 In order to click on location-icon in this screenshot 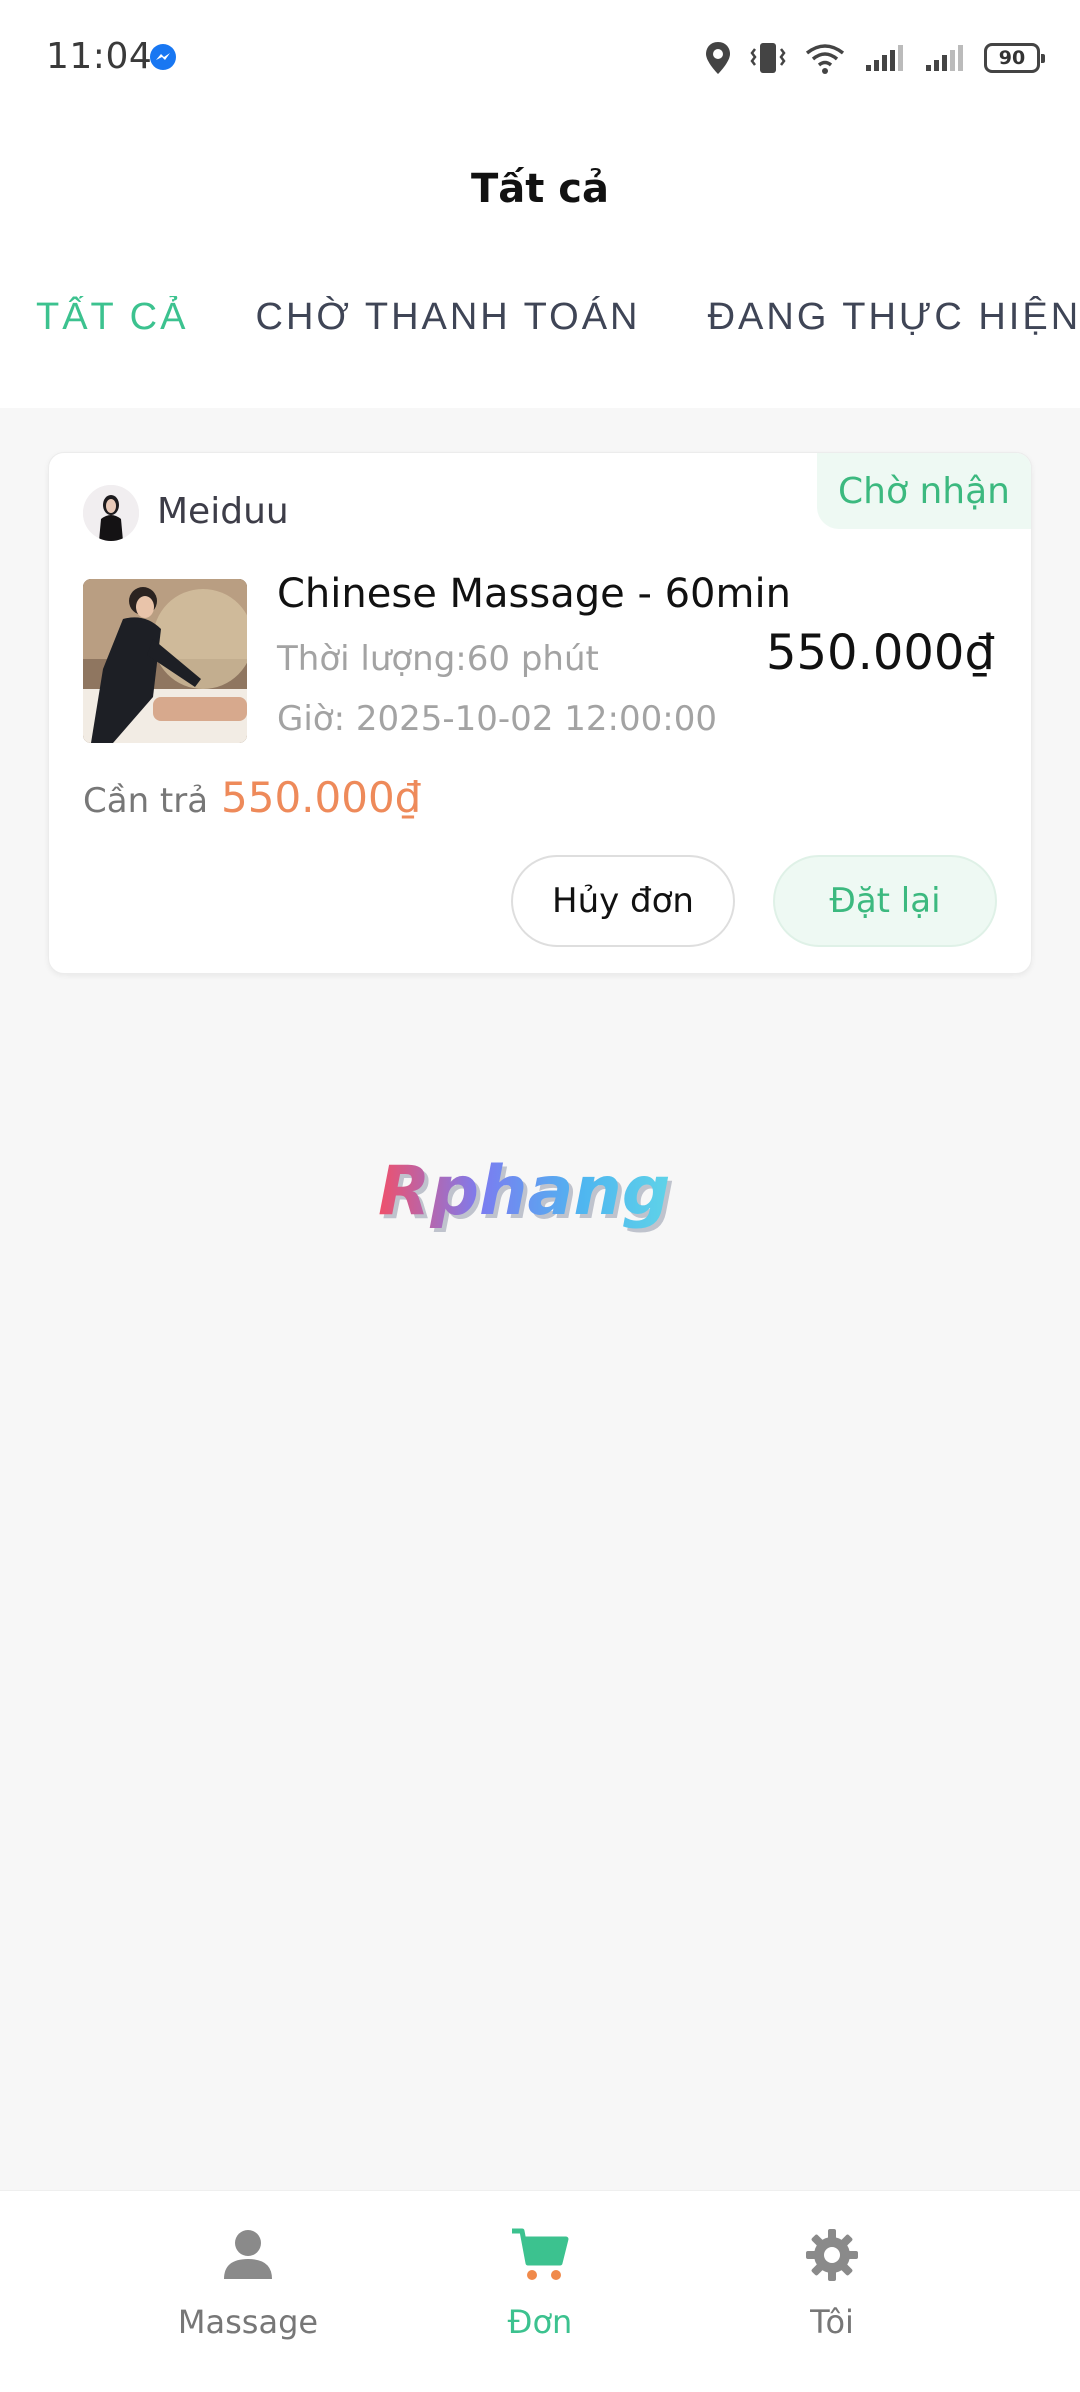, I will do `click(718, 58)`.